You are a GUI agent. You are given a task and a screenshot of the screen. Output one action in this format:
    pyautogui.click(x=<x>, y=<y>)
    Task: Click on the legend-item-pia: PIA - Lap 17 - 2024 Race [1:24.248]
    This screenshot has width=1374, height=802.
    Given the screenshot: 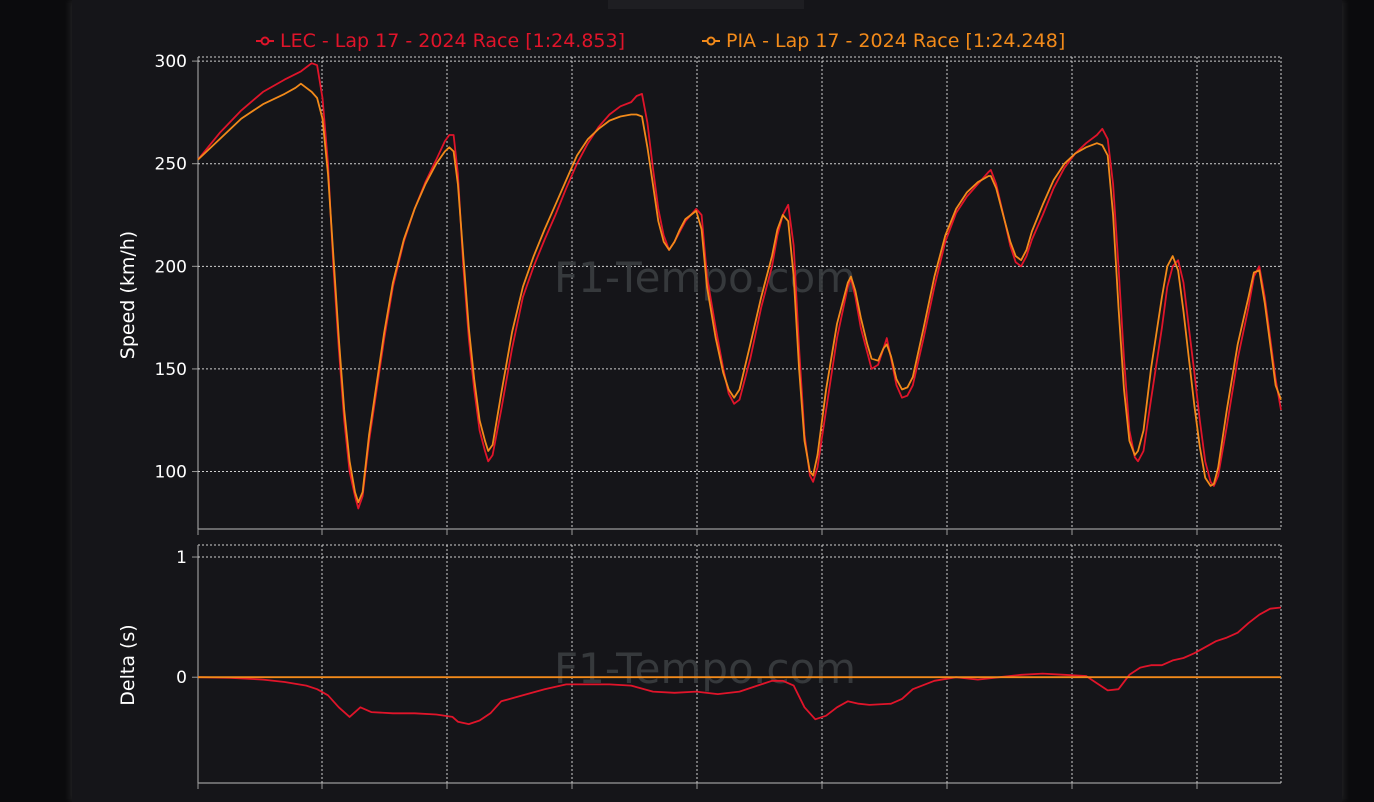 What is the action you would take?
    pyautogui.click(x=883, y=41)
    